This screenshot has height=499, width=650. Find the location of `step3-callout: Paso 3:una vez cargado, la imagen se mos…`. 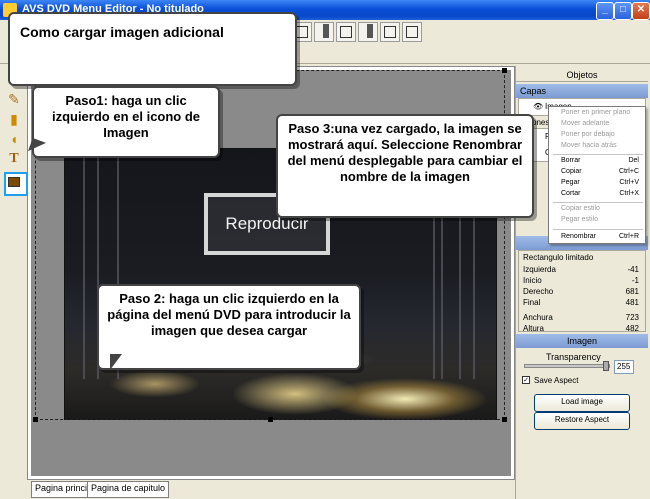

step3-callout: Paso 3:una vez cargado, la imagen se mos… is located at coordinates (405, 166).